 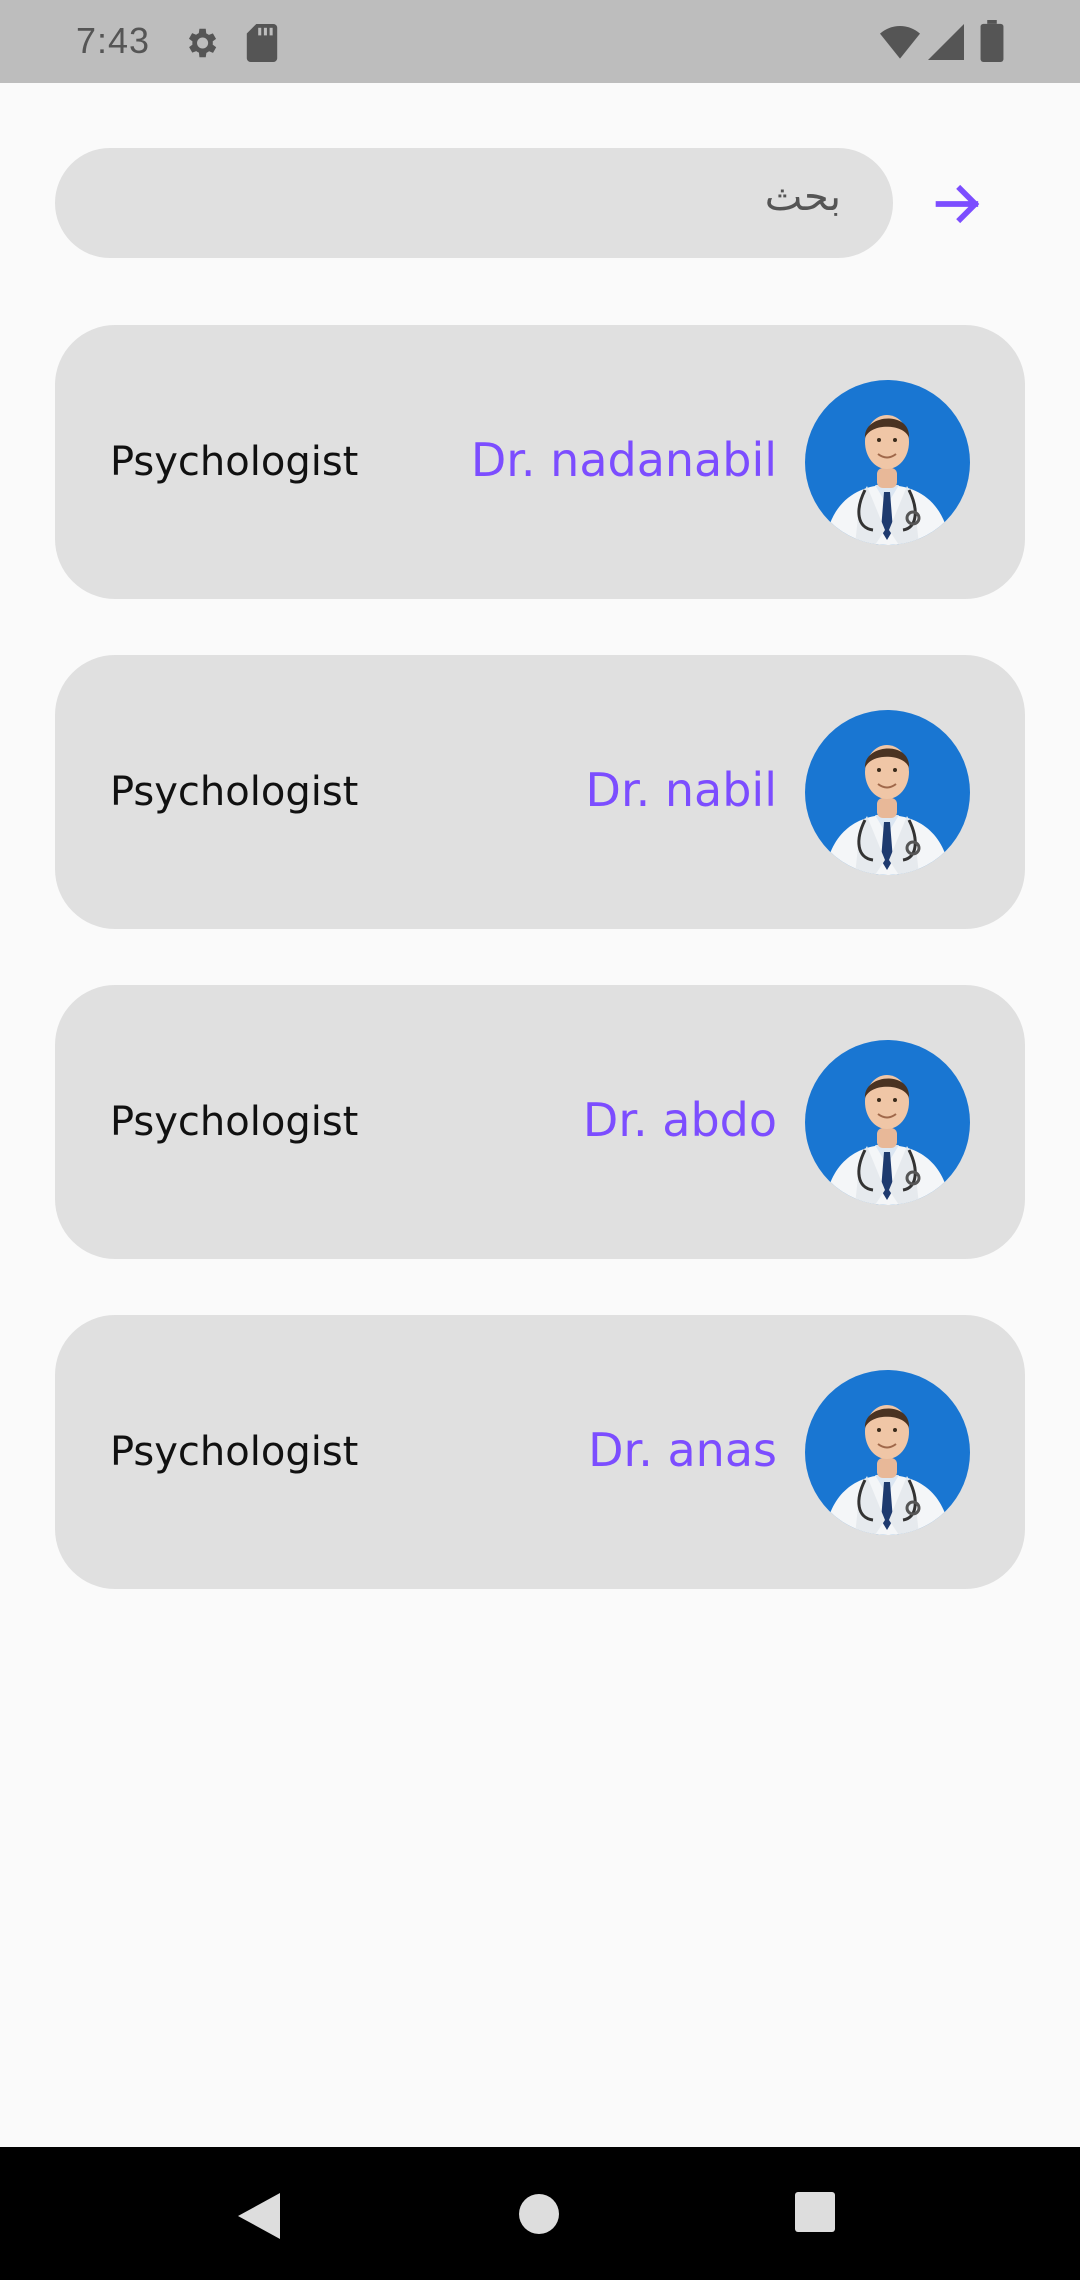 I want to click on search-row: بحث, so click(x=540, y=204).